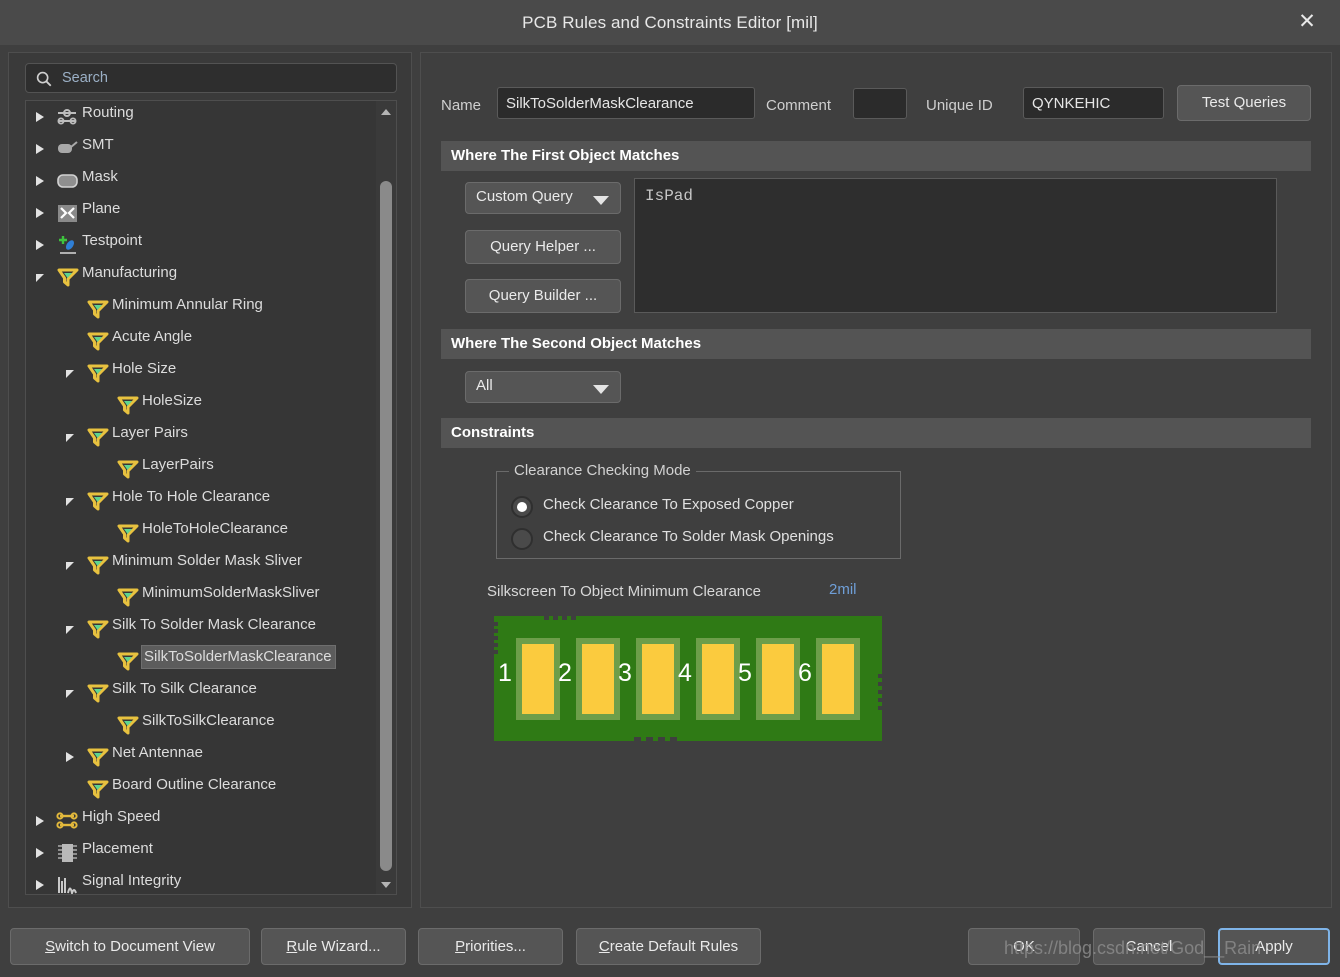 This screenshot has width=1340, height=977. I want to click on placement-icon, so click(68, 853).